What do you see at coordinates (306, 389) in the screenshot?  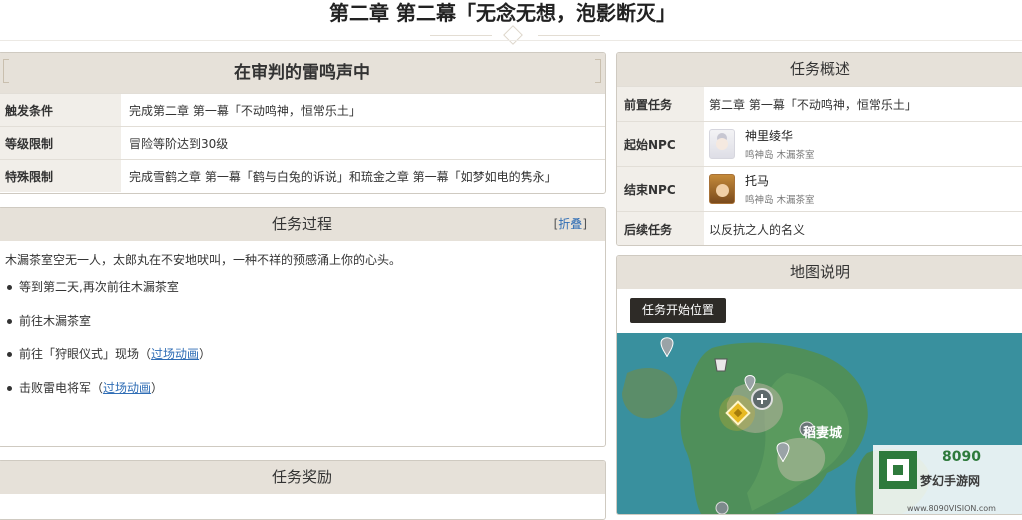 I see `list-item: 击败雷电将军（过场动画）` at bounding box center [306, 389].